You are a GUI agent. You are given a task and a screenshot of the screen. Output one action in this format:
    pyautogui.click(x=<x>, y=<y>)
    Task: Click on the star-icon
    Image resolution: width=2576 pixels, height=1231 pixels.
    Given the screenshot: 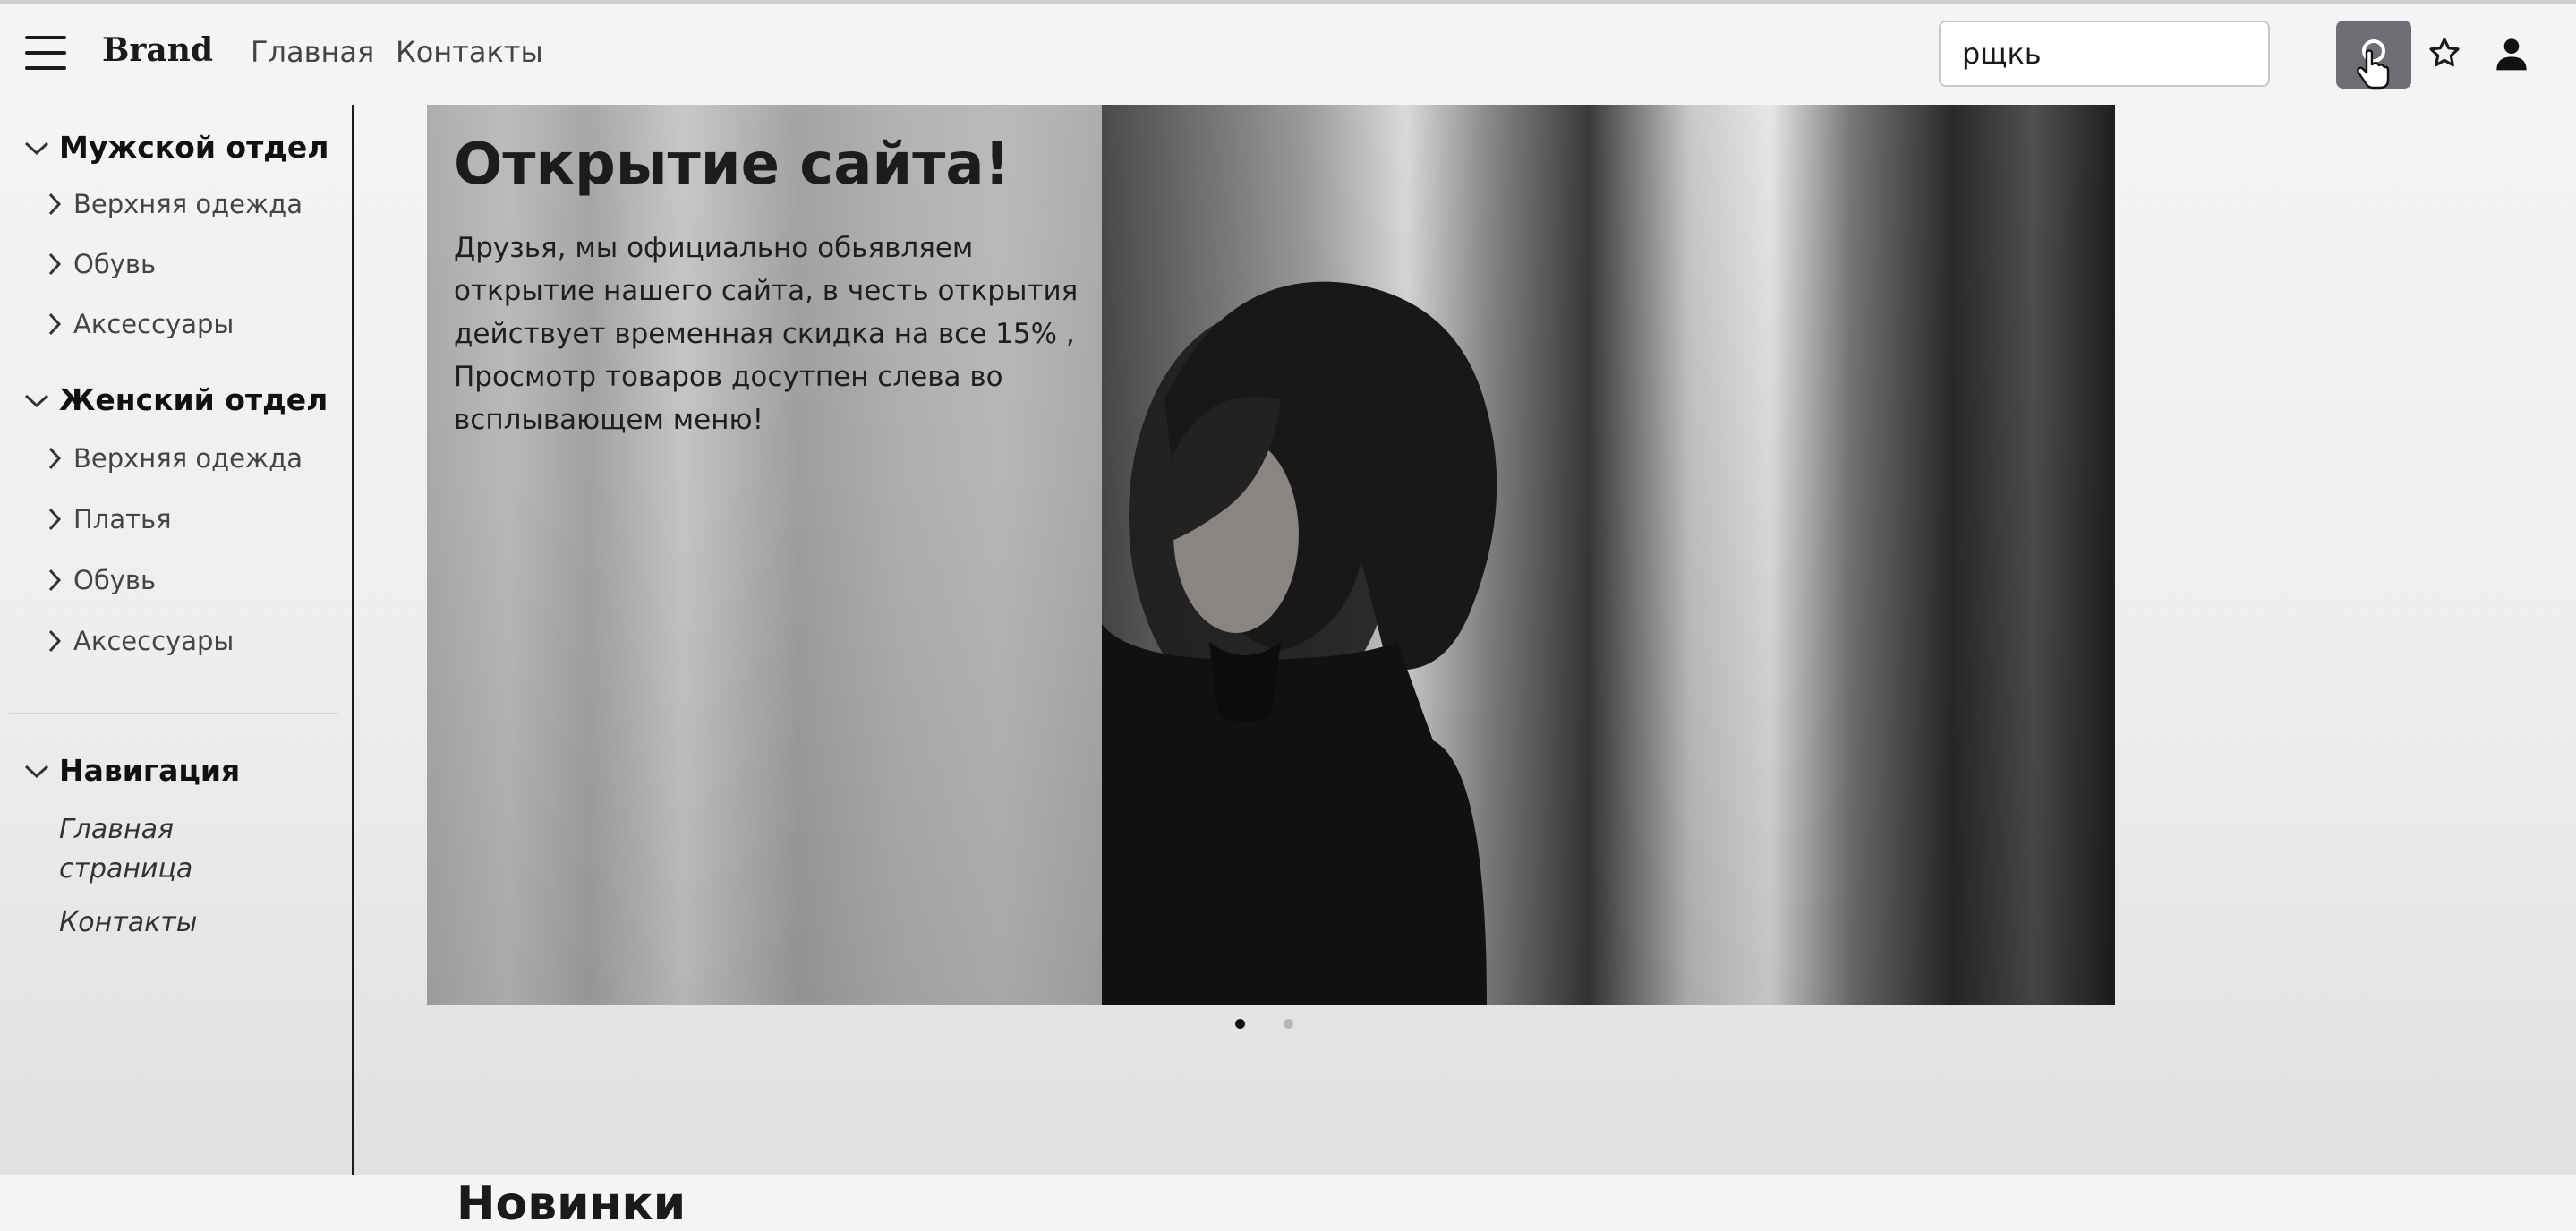 What is the action you would take?
    pyautogui.click(x=2444, y=53)
    